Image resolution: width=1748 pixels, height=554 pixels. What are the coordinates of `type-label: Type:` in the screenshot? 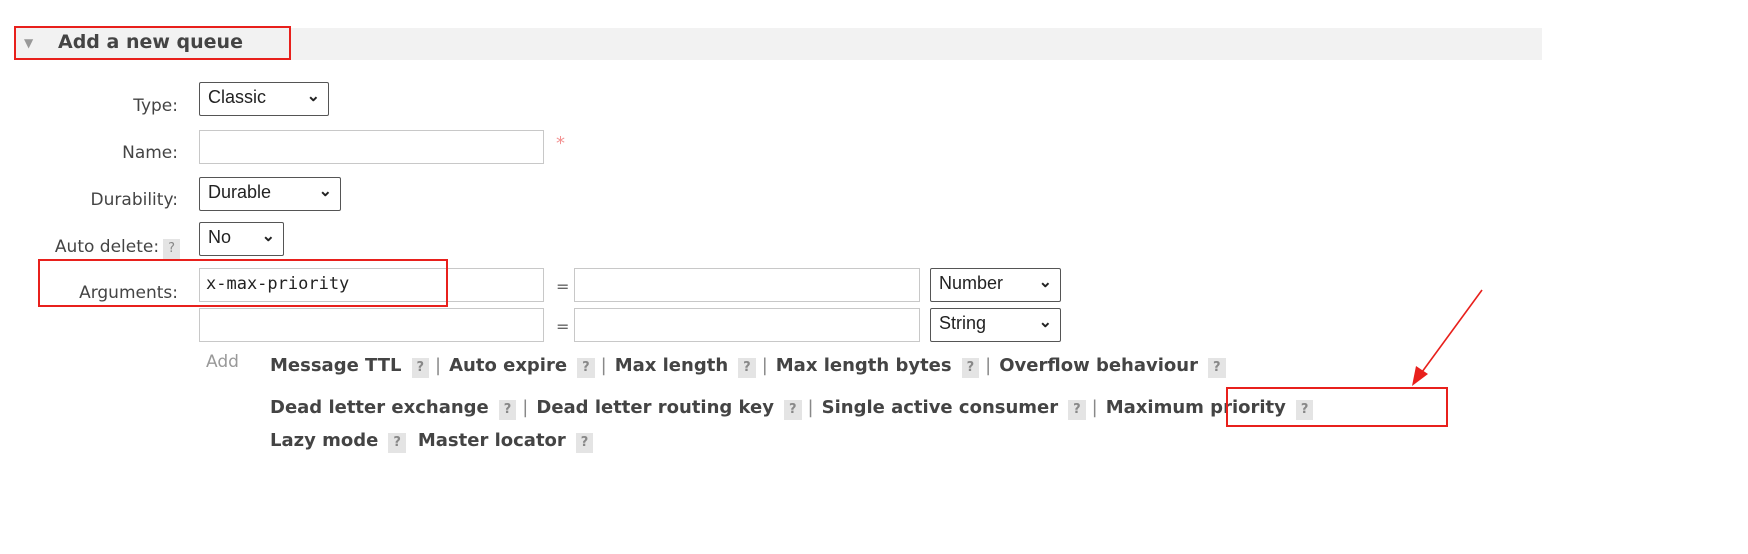 It's located at (155, 106).